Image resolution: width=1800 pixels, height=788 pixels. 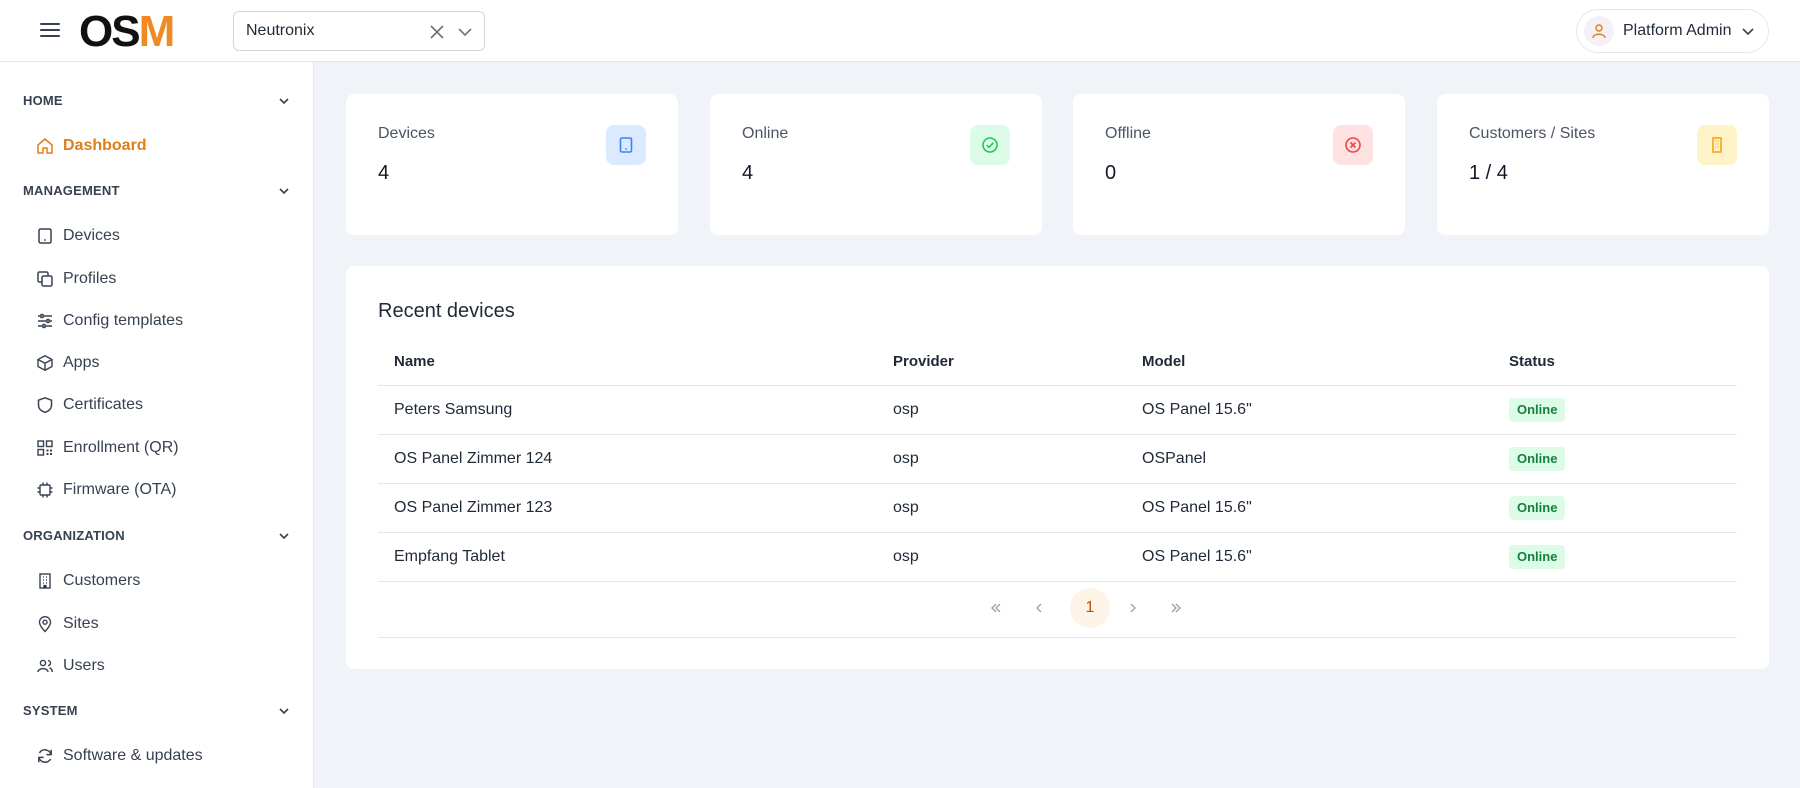 I want to click on tenant-select: Neutronix, so click(x=359, y=31).